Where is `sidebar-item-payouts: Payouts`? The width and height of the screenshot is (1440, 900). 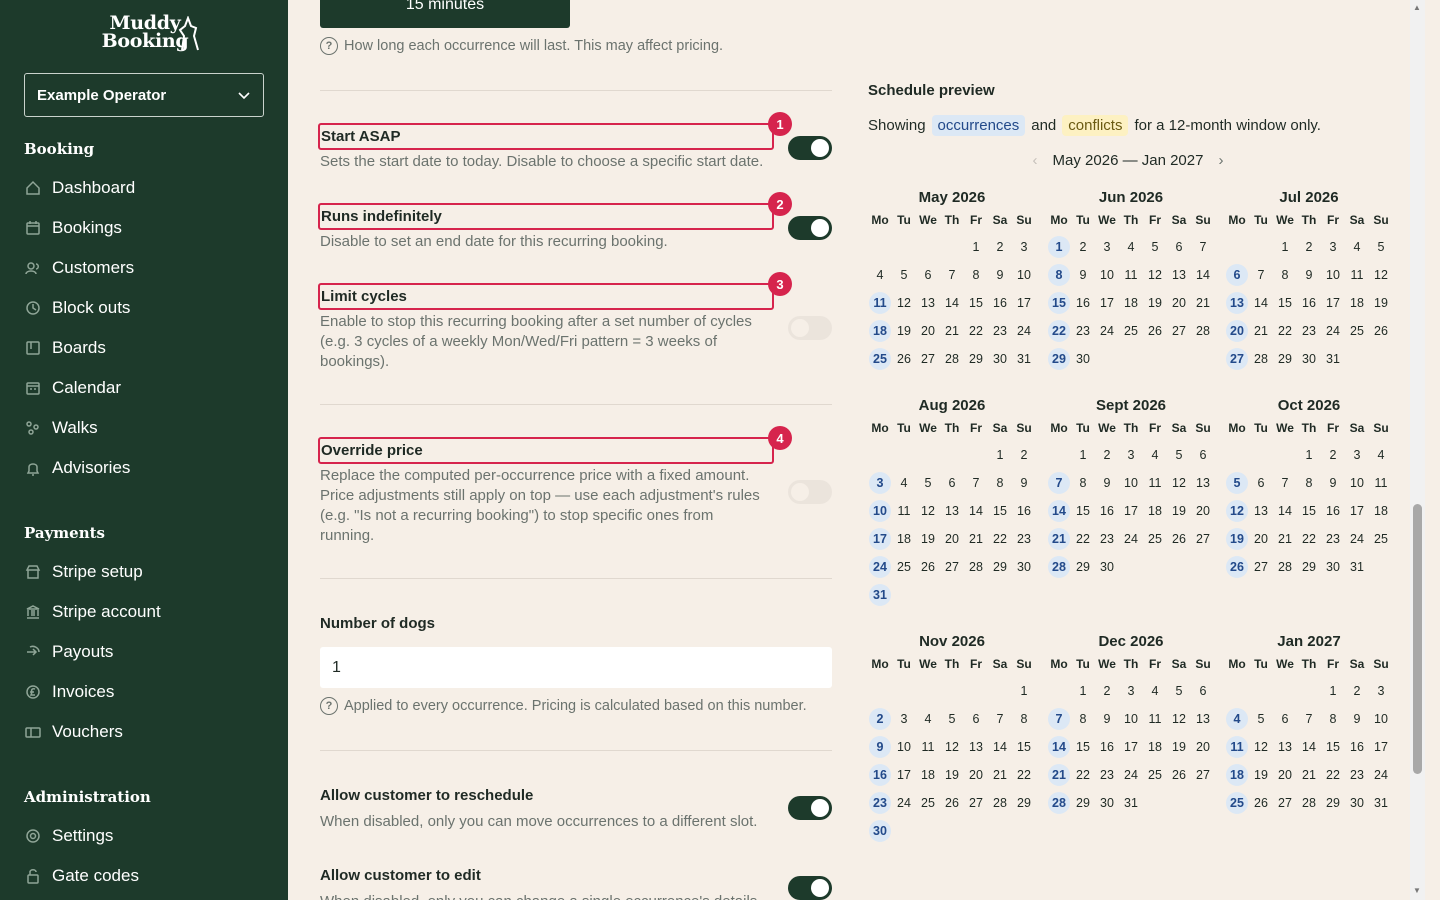 sidebar-item-payouts: Payouts is located at coordinates (68, 652).